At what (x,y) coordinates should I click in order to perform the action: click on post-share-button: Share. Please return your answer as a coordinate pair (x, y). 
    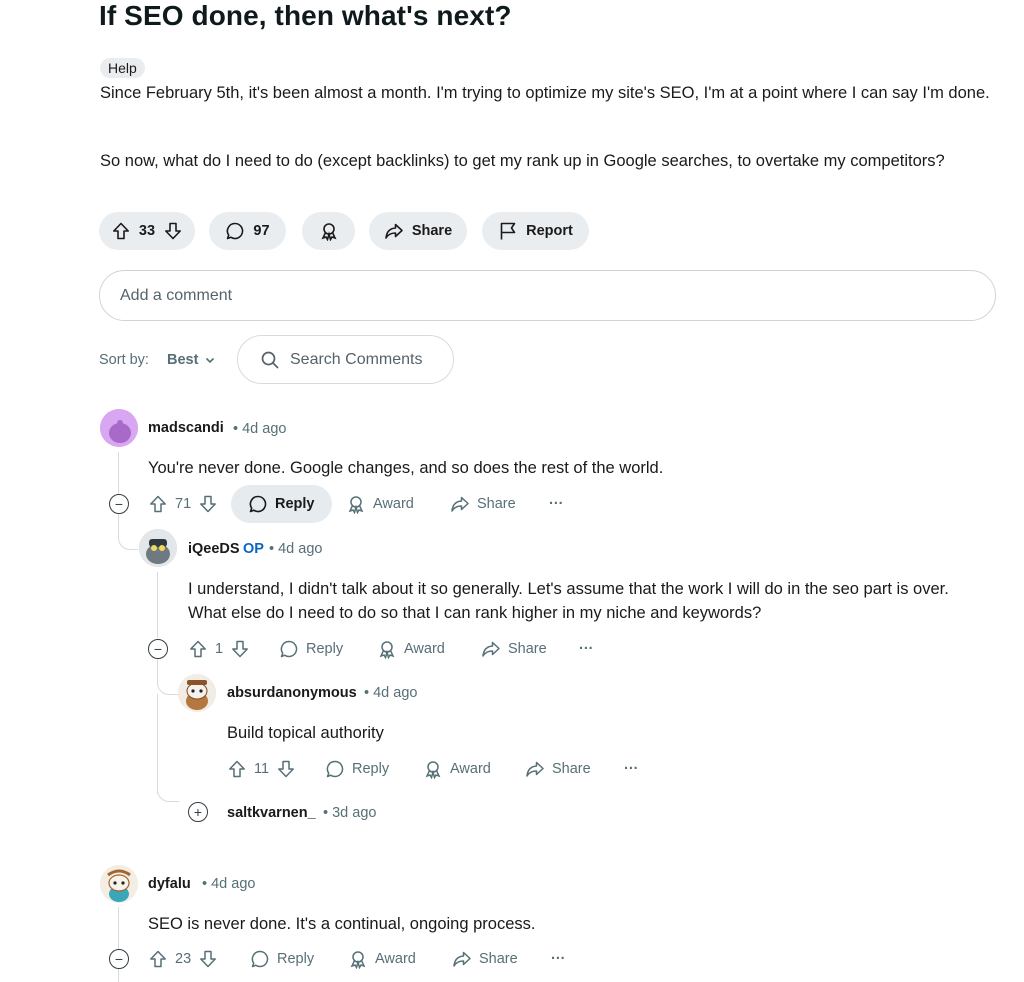
    Looking at the image, I should click on (418, 231).